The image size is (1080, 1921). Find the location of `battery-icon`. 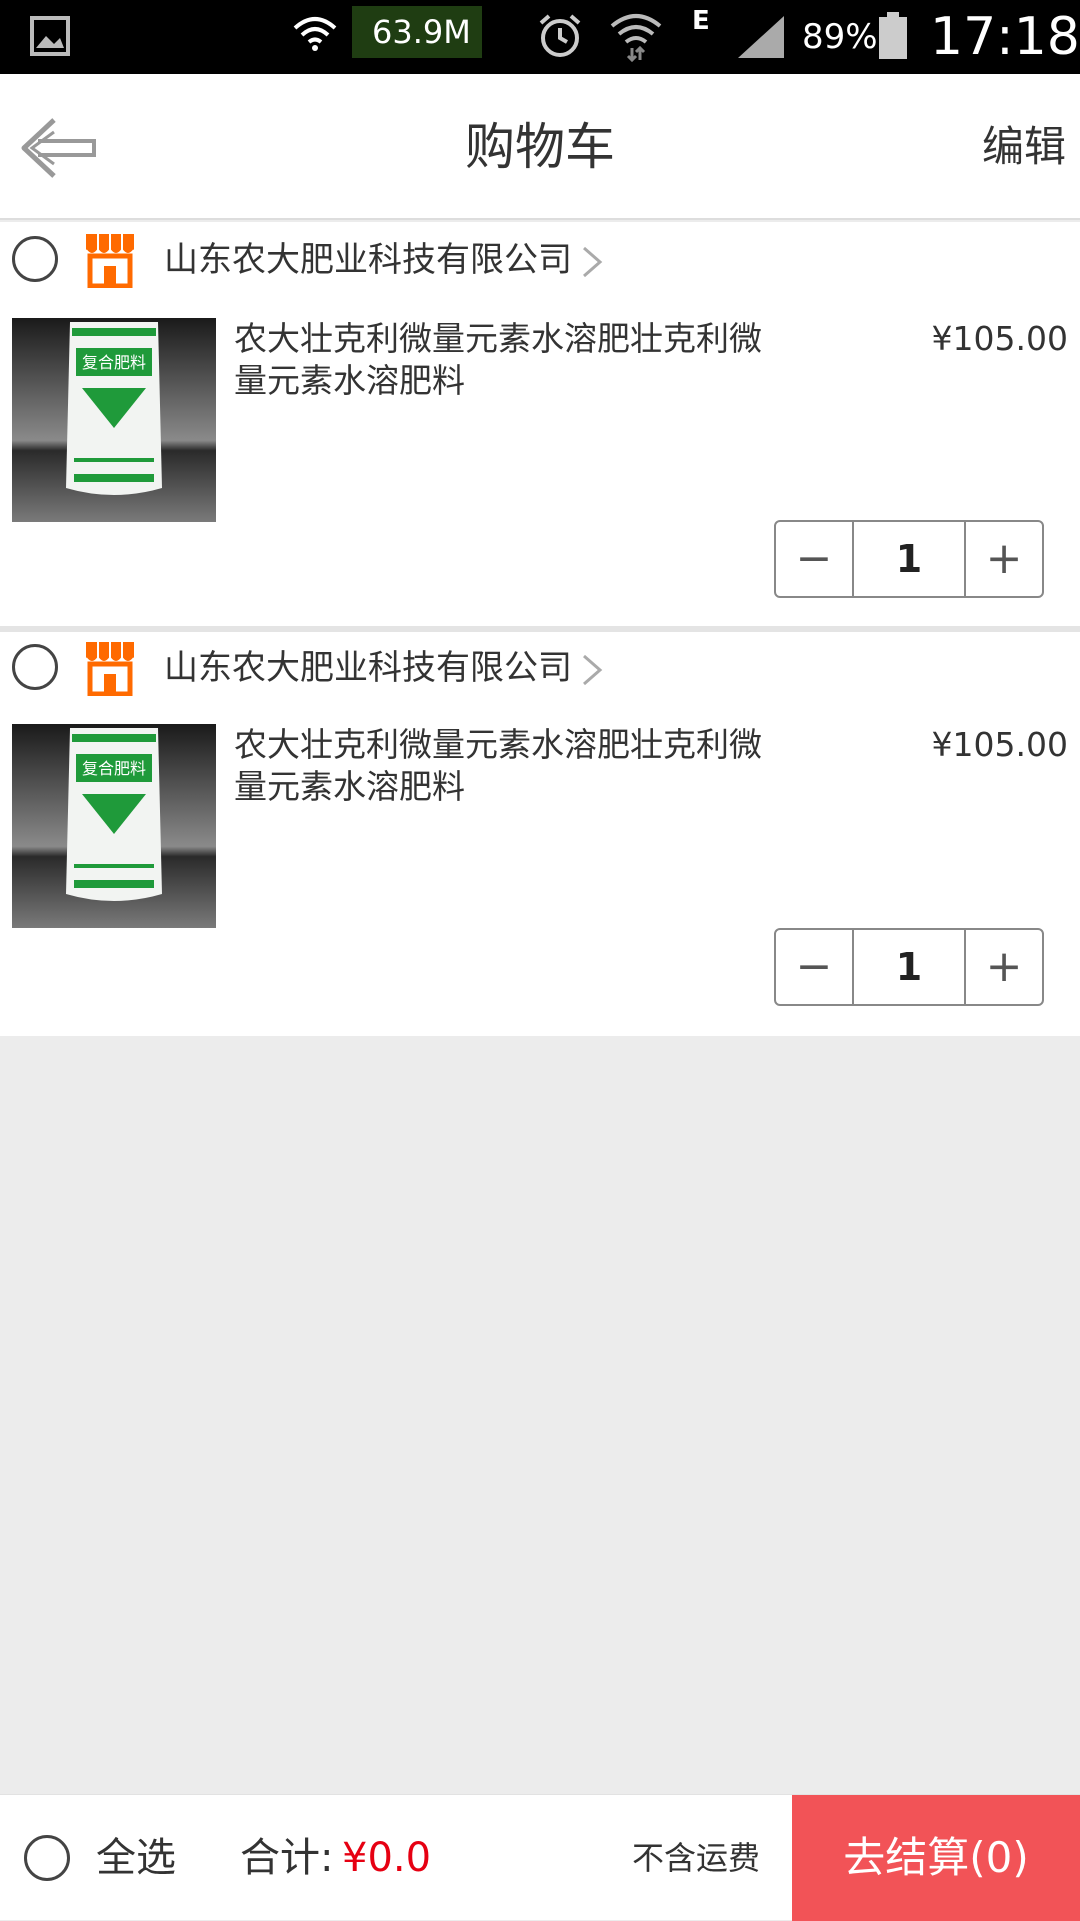

battery-icon is located at coordinates (893, 35).